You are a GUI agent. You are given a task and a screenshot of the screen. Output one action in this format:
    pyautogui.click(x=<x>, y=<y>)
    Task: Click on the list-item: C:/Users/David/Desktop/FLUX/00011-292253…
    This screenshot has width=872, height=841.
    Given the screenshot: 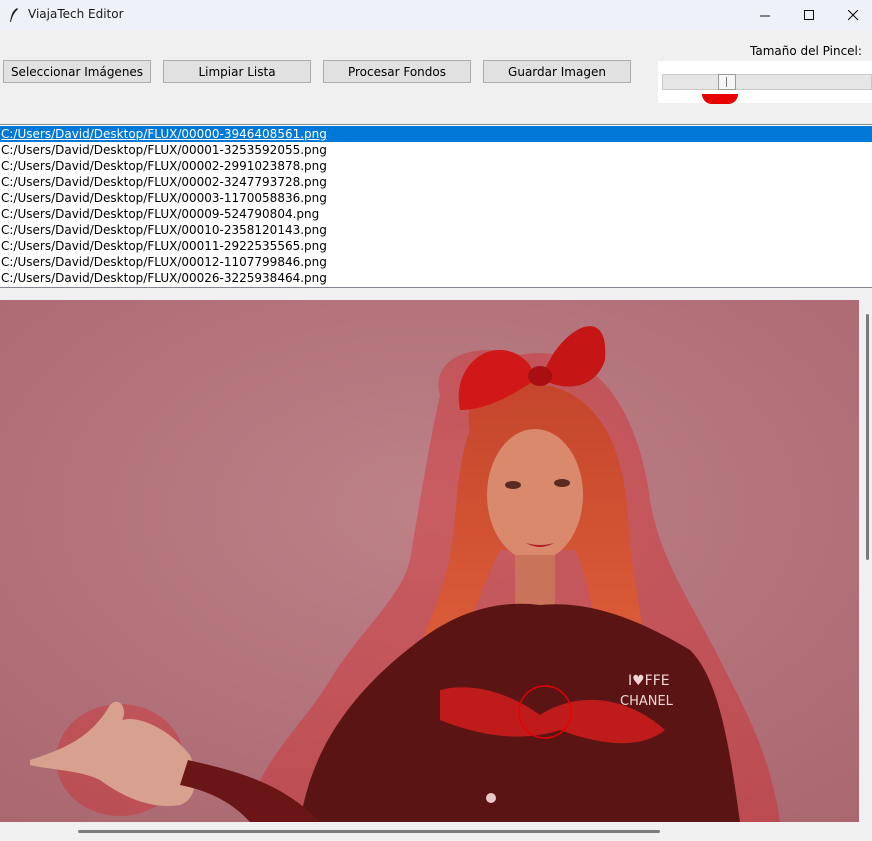 What is the action you would take?
    pyautogui.click(x=436, y=246)
    